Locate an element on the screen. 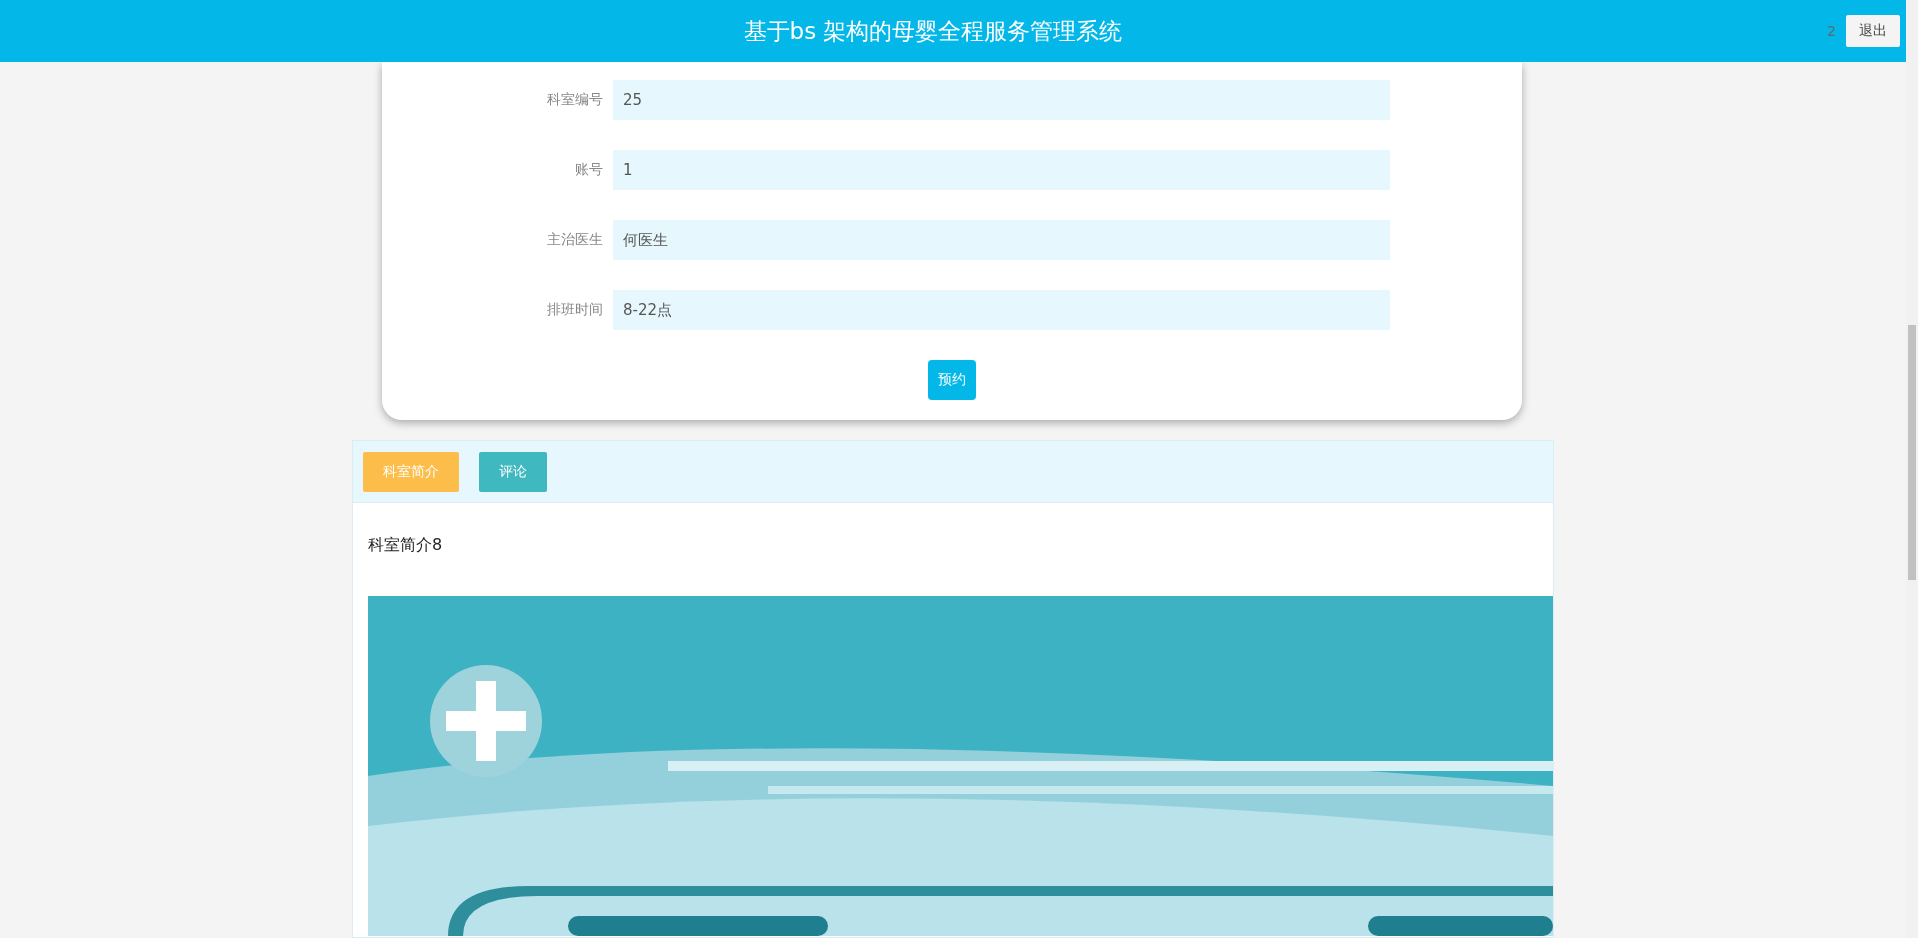 This screenshot has height=938, width=1918. input-field: 1 is located at coordinates (1001, 170).